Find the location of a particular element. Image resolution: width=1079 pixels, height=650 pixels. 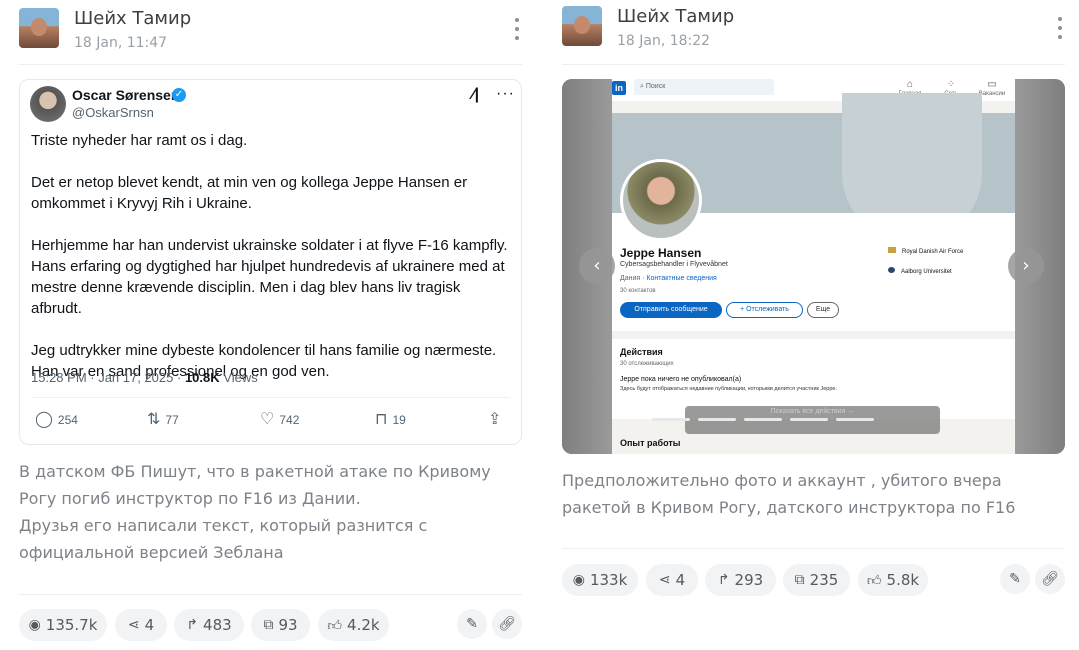

tweet-time: 15:28 PM · Jan 17, 2025 · is located at coordinates (108, 377).